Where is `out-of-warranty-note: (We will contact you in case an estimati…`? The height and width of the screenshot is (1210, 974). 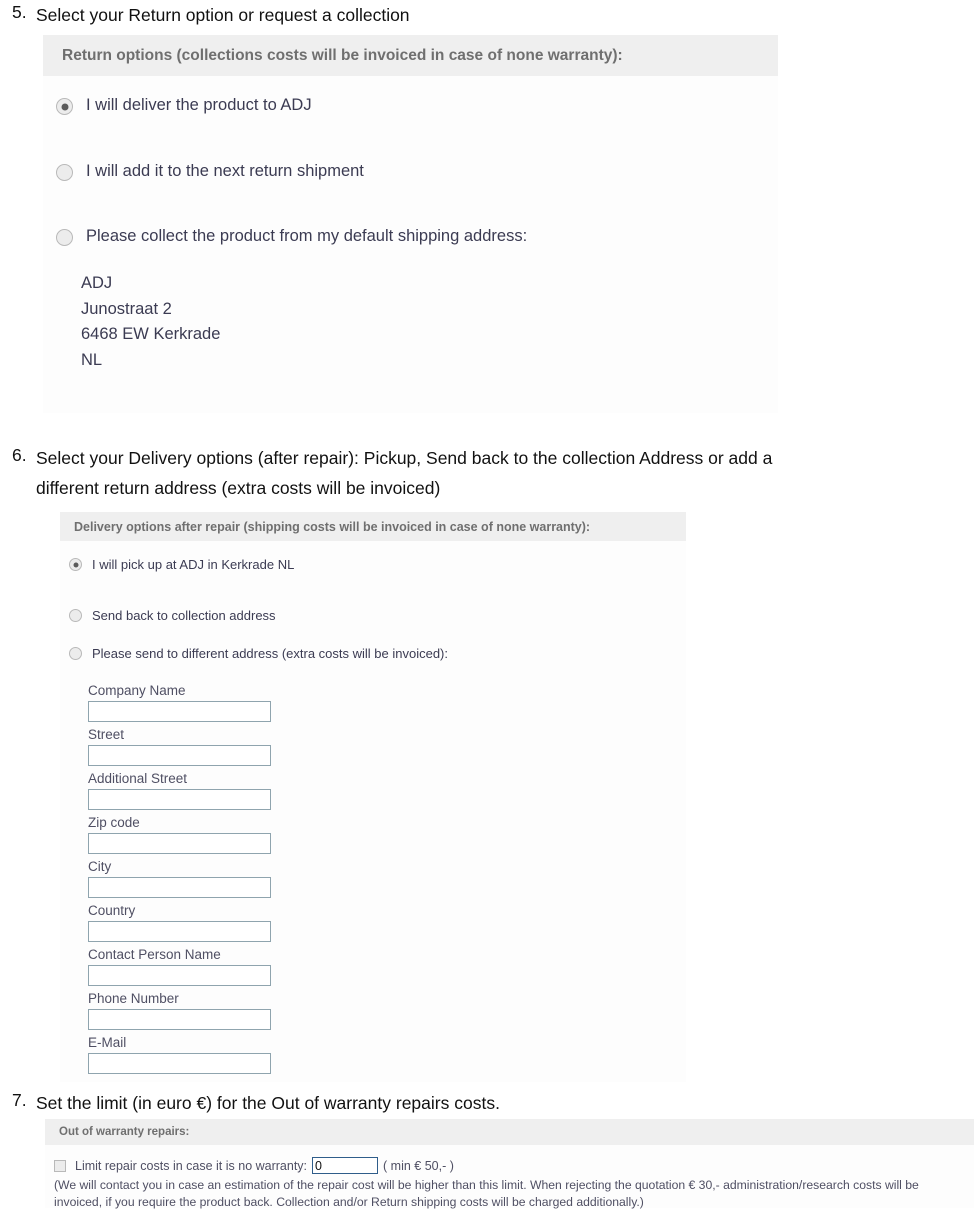 out-of-warranty-note: (We will contact you in case an estimati… is located at coordinates (514, 1193).